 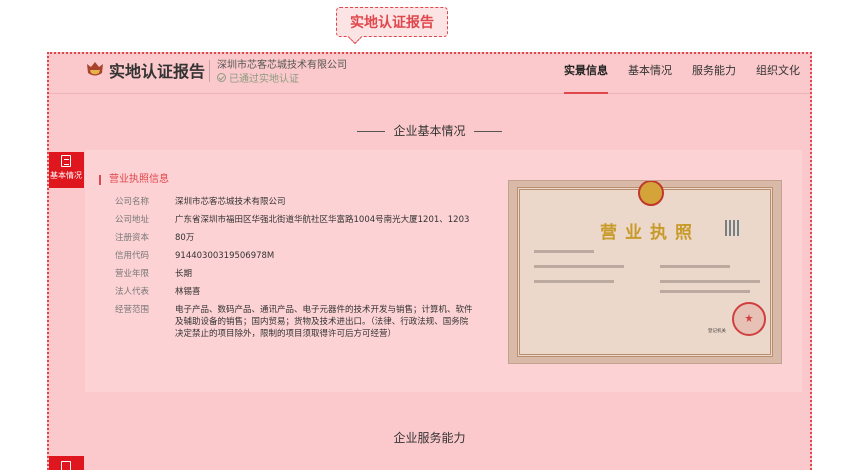 I want to click on national-emblem-icon, so click(x=651, y=193).